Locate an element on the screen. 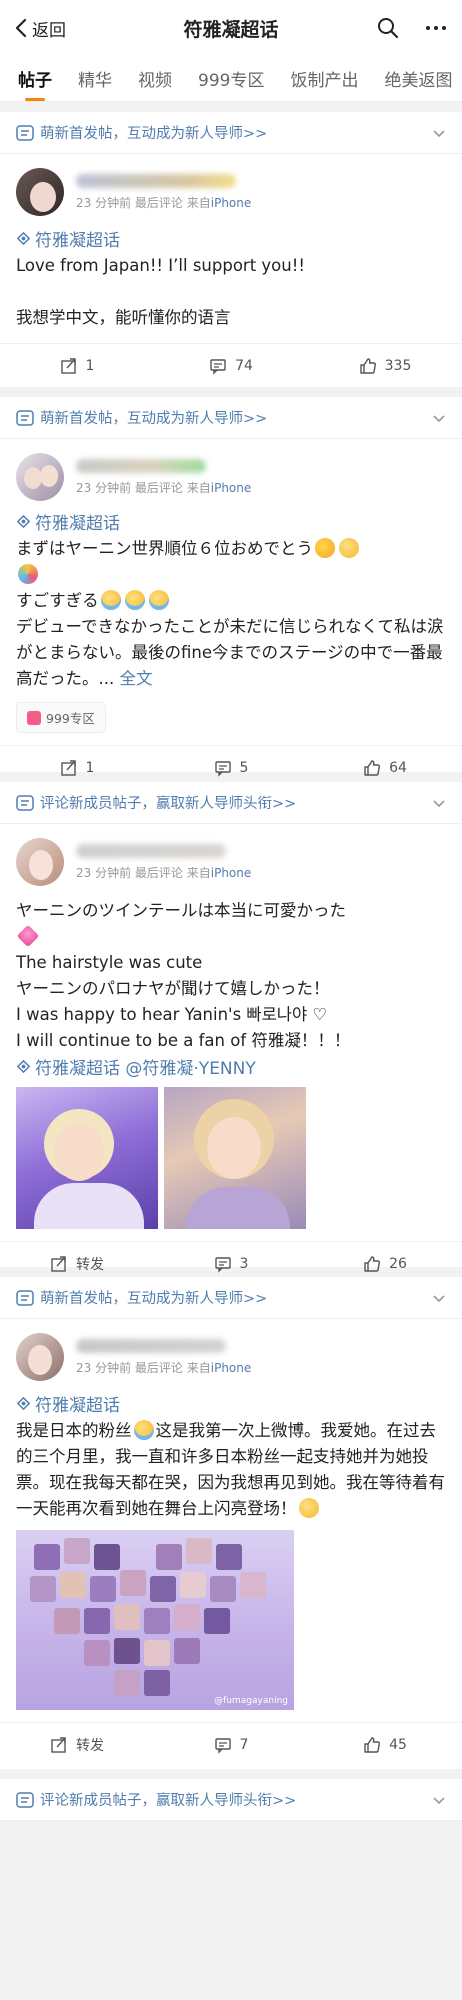 Image resolution: width=462 pixels, height=2000 pixels. post-actions: 1 74 335 is located at coordinates (231, 365).